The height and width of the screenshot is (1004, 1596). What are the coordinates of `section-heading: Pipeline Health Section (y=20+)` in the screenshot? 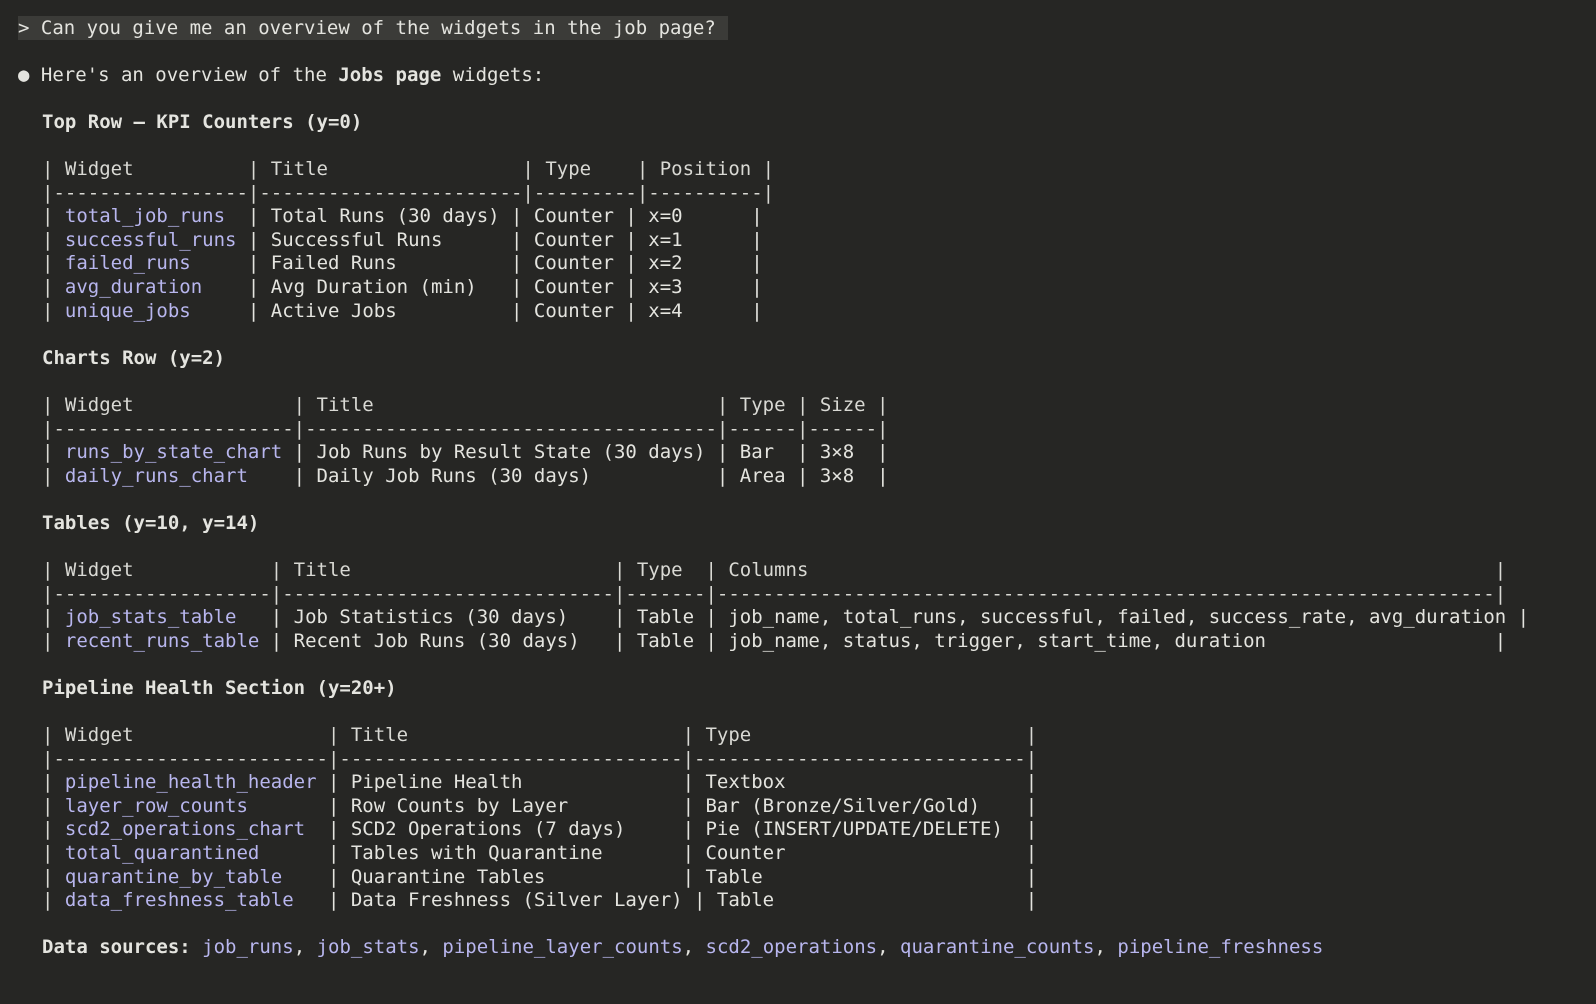 It's located at (219, 688).